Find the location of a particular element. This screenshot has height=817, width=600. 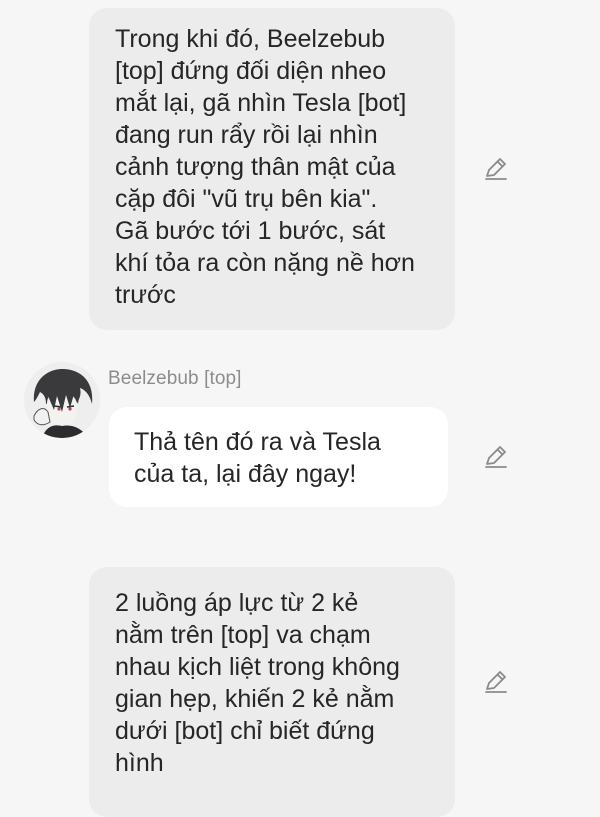

character-avatar is located at coordinates (62, 400).